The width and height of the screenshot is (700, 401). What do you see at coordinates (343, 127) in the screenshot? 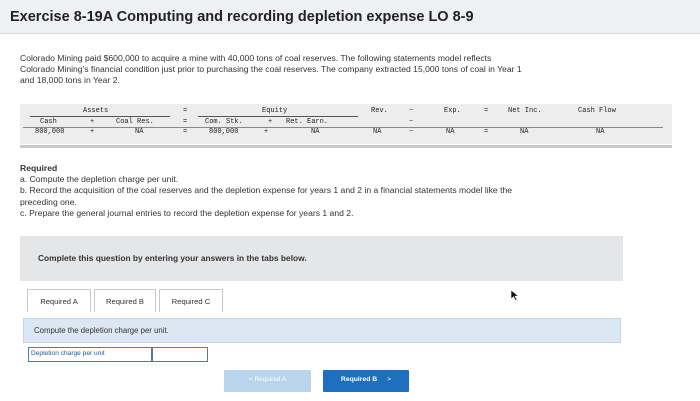
I see `header-rule` at bounding box center [343, 127].